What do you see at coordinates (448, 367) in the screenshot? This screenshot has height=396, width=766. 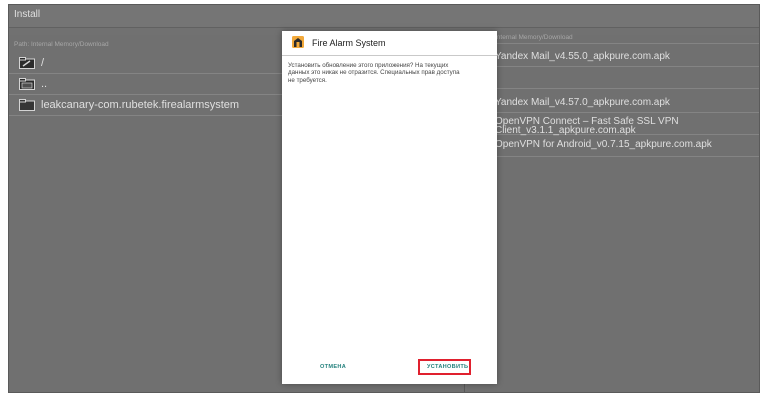 I see `install-button-label: УСТАНОВИТЬ` at bounding box center [448, 367].